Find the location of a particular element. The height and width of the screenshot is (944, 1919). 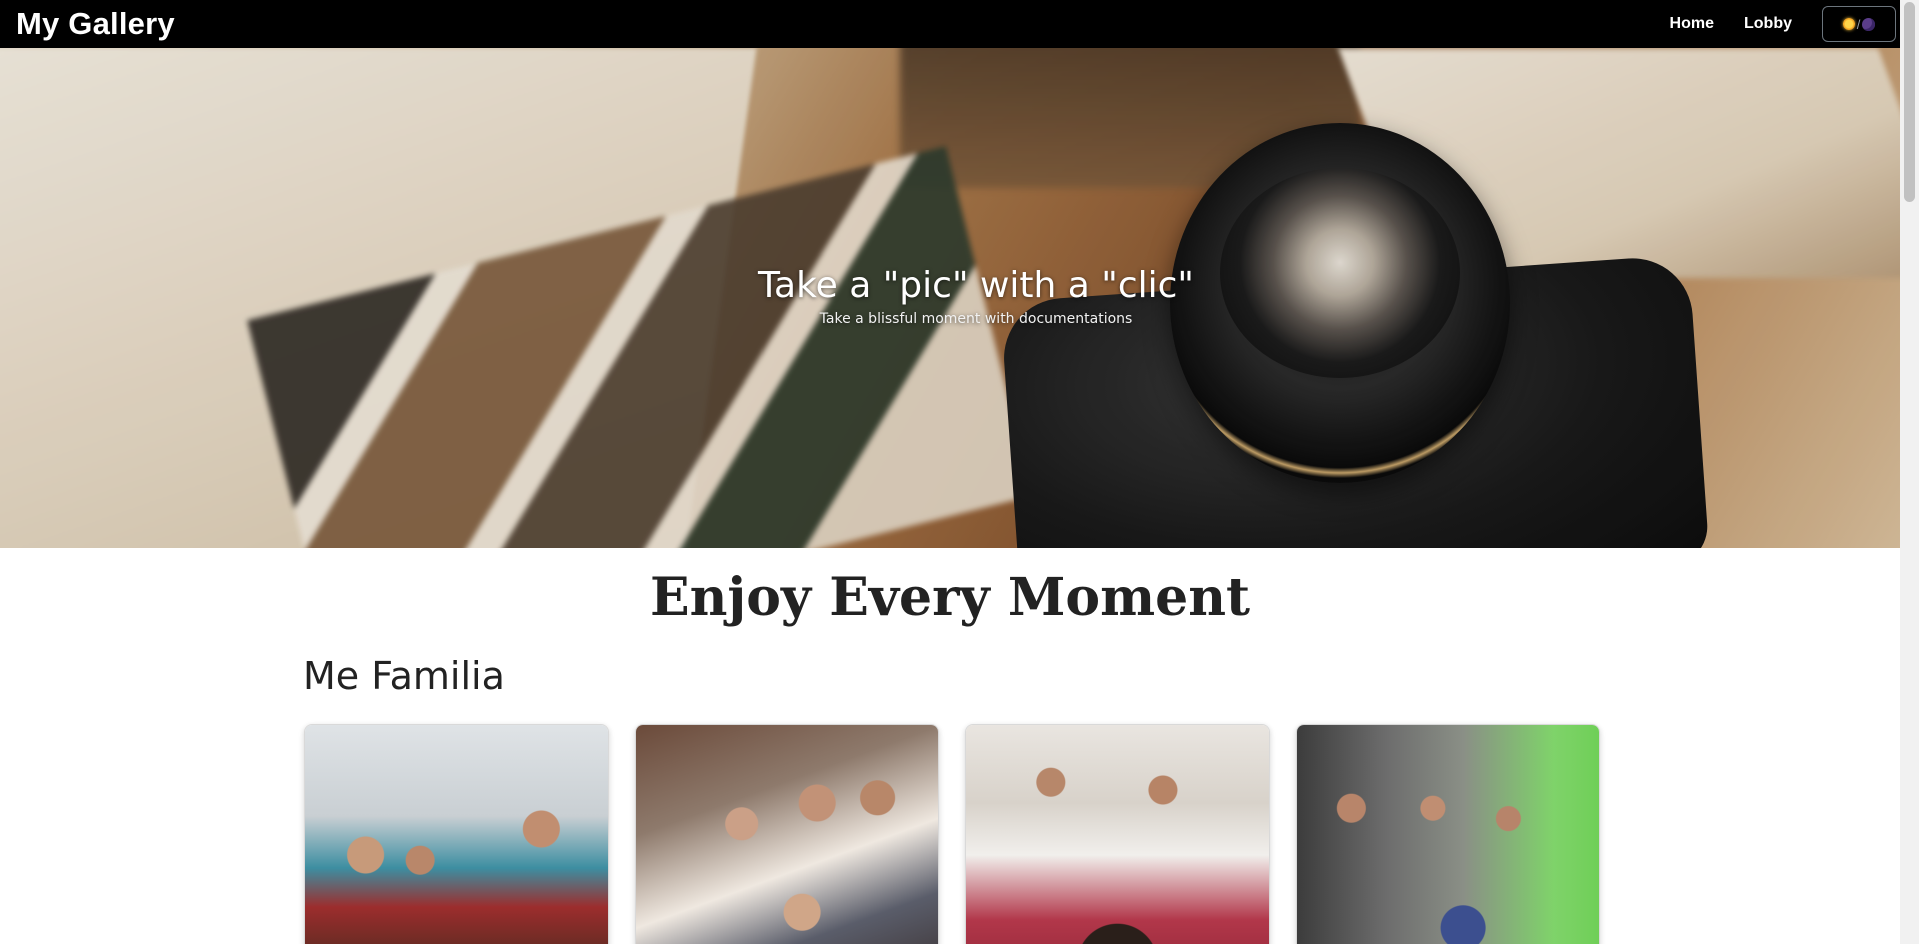

navbar: My Gallery Home Lobby / is located at coordinates (950, 24).